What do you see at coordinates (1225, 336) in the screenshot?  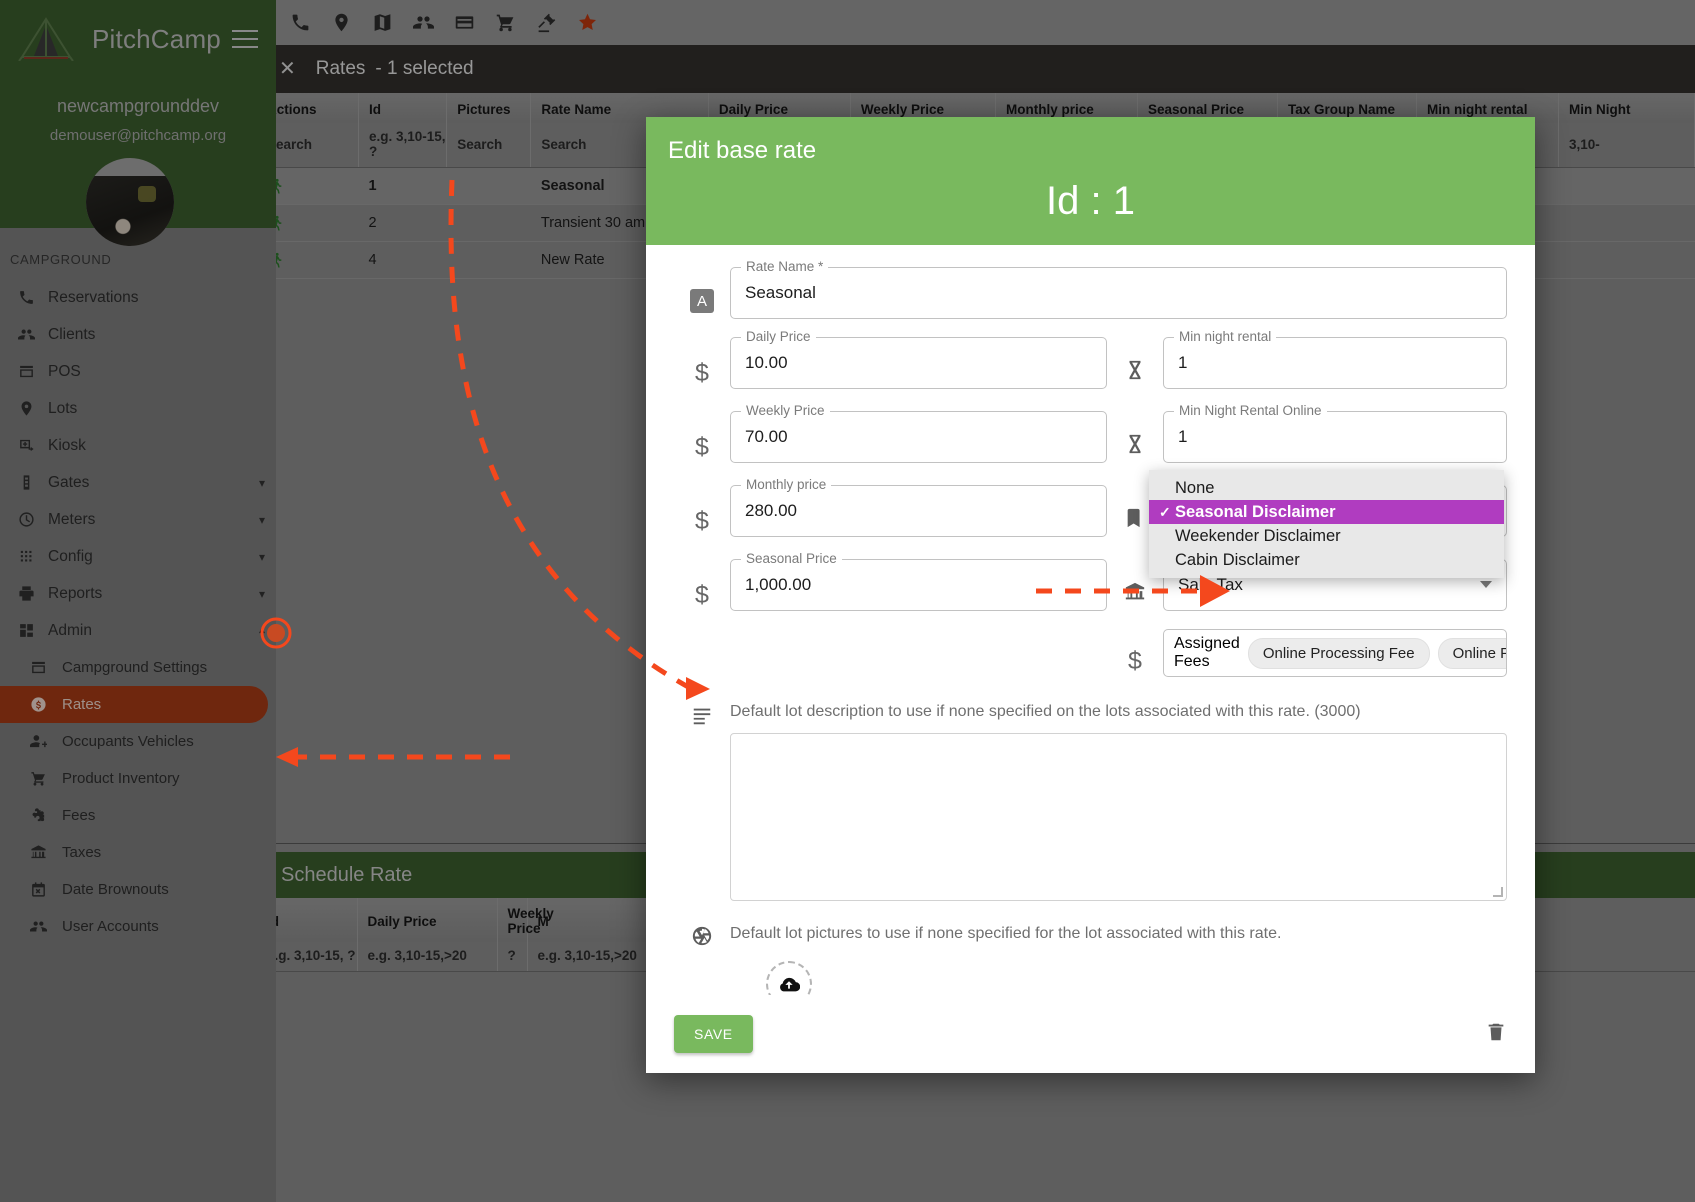 I see `min-night-rental-label: Min night rental` at bounding box center [1225, 336].